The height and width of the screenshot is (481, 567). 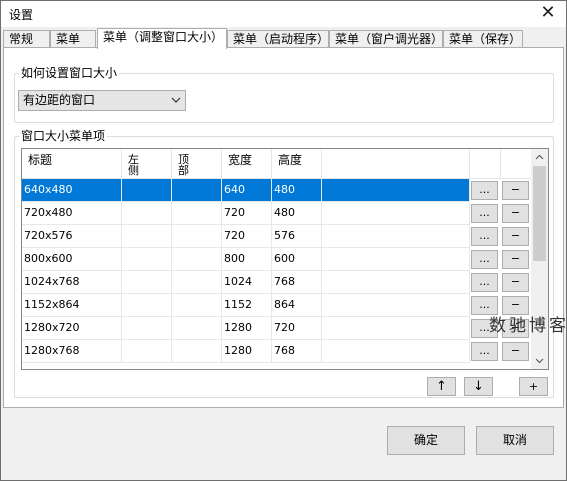 I want to click on cell-title: 1280x768, so click(x=72, y=351).